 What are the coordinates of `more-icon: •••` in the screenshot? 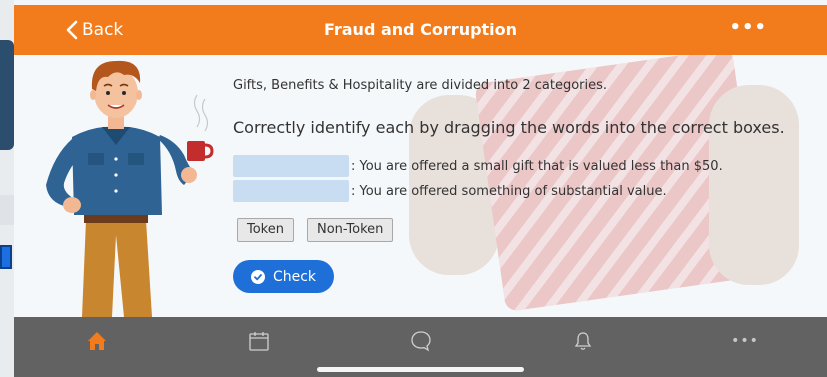 It's located at (745, 341).